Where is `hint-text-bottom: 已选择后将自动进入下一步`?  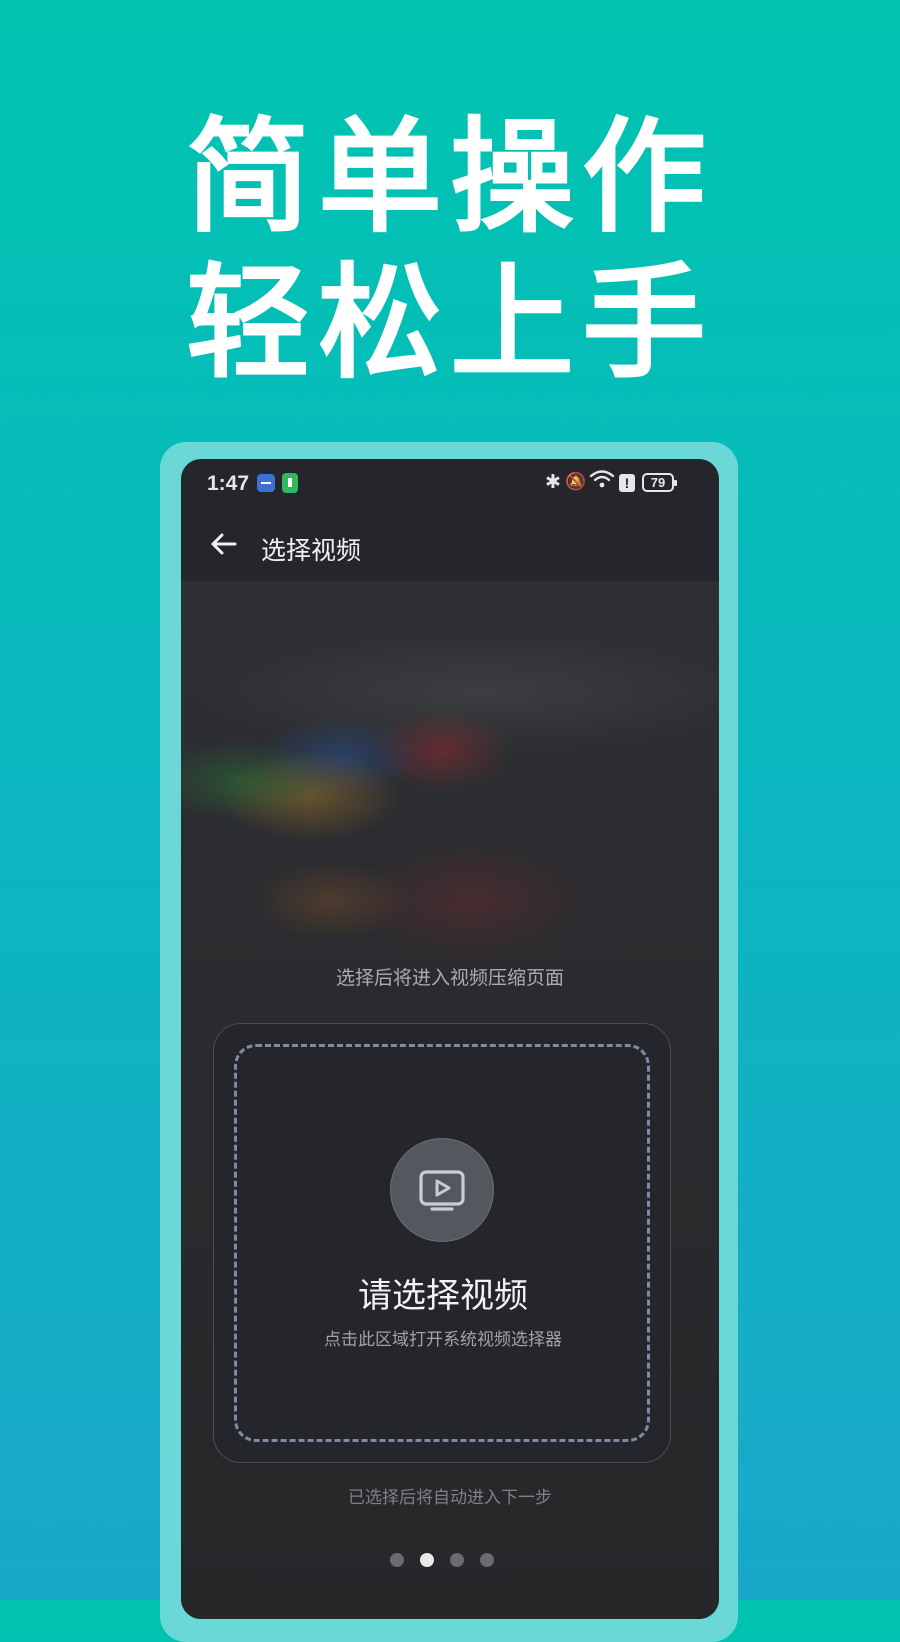 hint-text-bottom: 已选择后将自动进入下一步 is located at coordinates (450, 1498).